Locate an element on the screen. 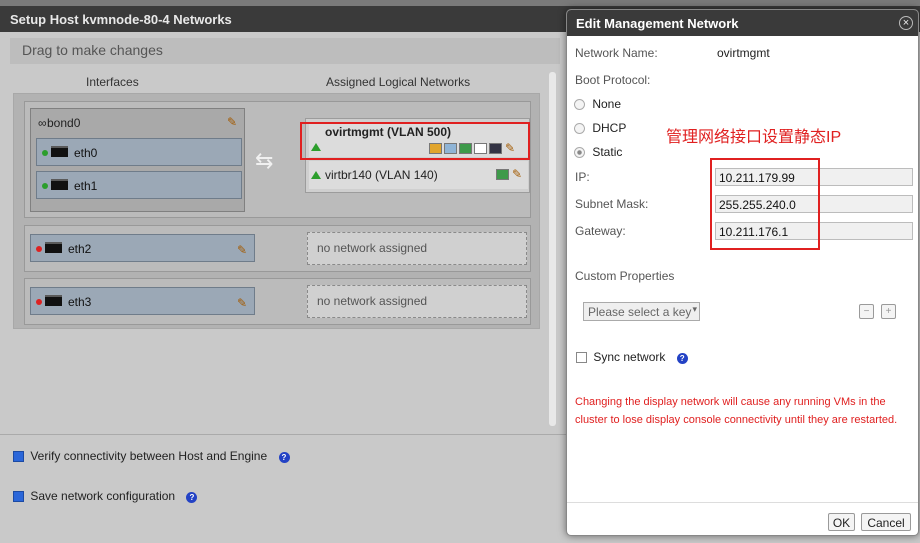 The width and height of the screenshot is (920, 543). bond-name: bond0 is located at coordinates (64, 123).